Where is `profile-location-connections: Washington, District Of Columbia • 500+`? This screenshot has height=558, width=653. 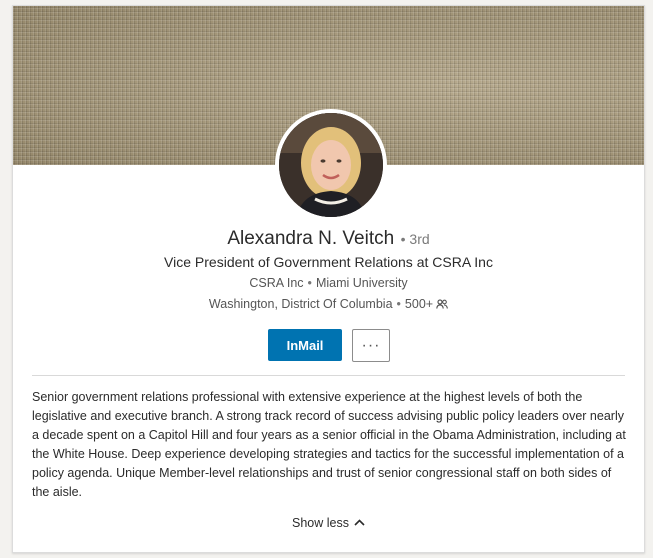 profile-location-connections: Washington, District Of Columbia • 500+ is located at coordinates (328, 304).